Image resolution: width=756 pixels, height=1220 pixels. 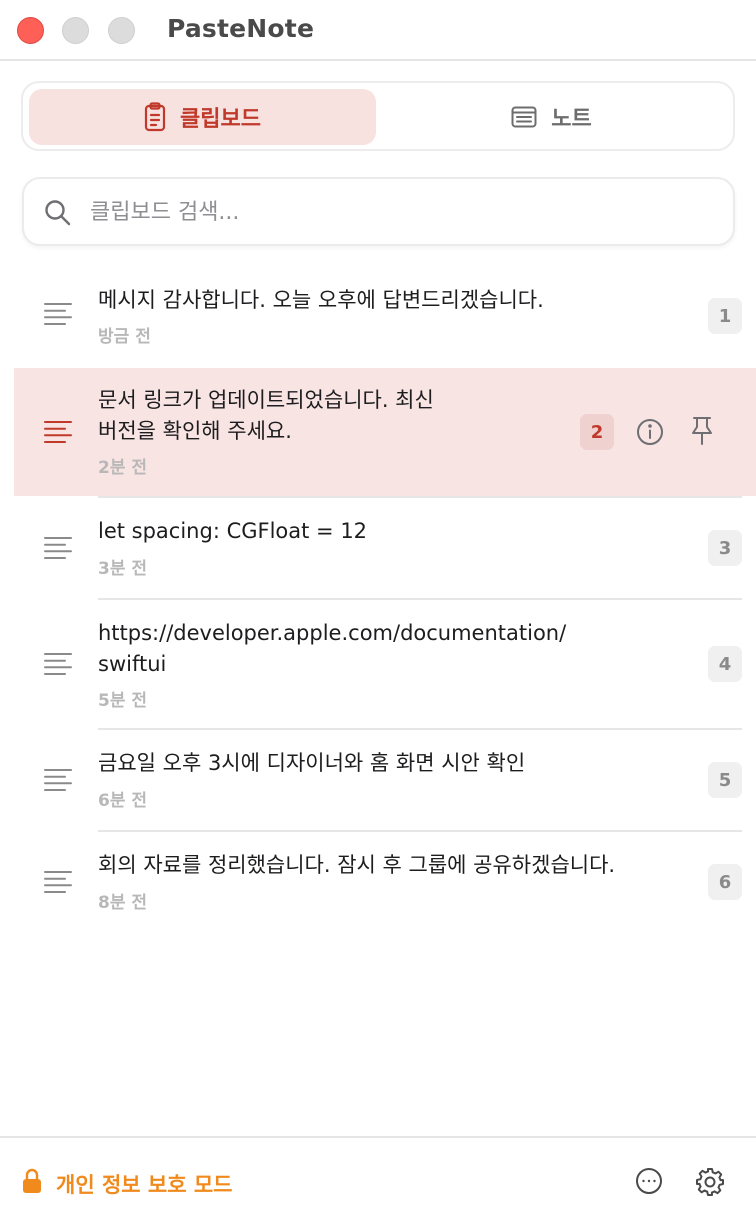 I want to click on clip-time: 방금 전, so click(x=124, y=337).